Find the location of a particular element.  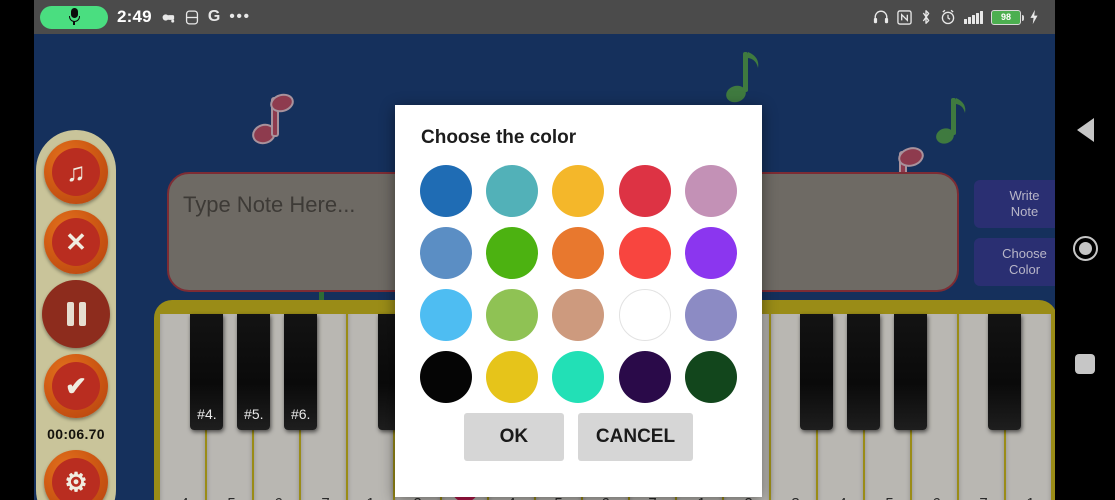

more-icon: ••• is located at coordinates (240, 16).